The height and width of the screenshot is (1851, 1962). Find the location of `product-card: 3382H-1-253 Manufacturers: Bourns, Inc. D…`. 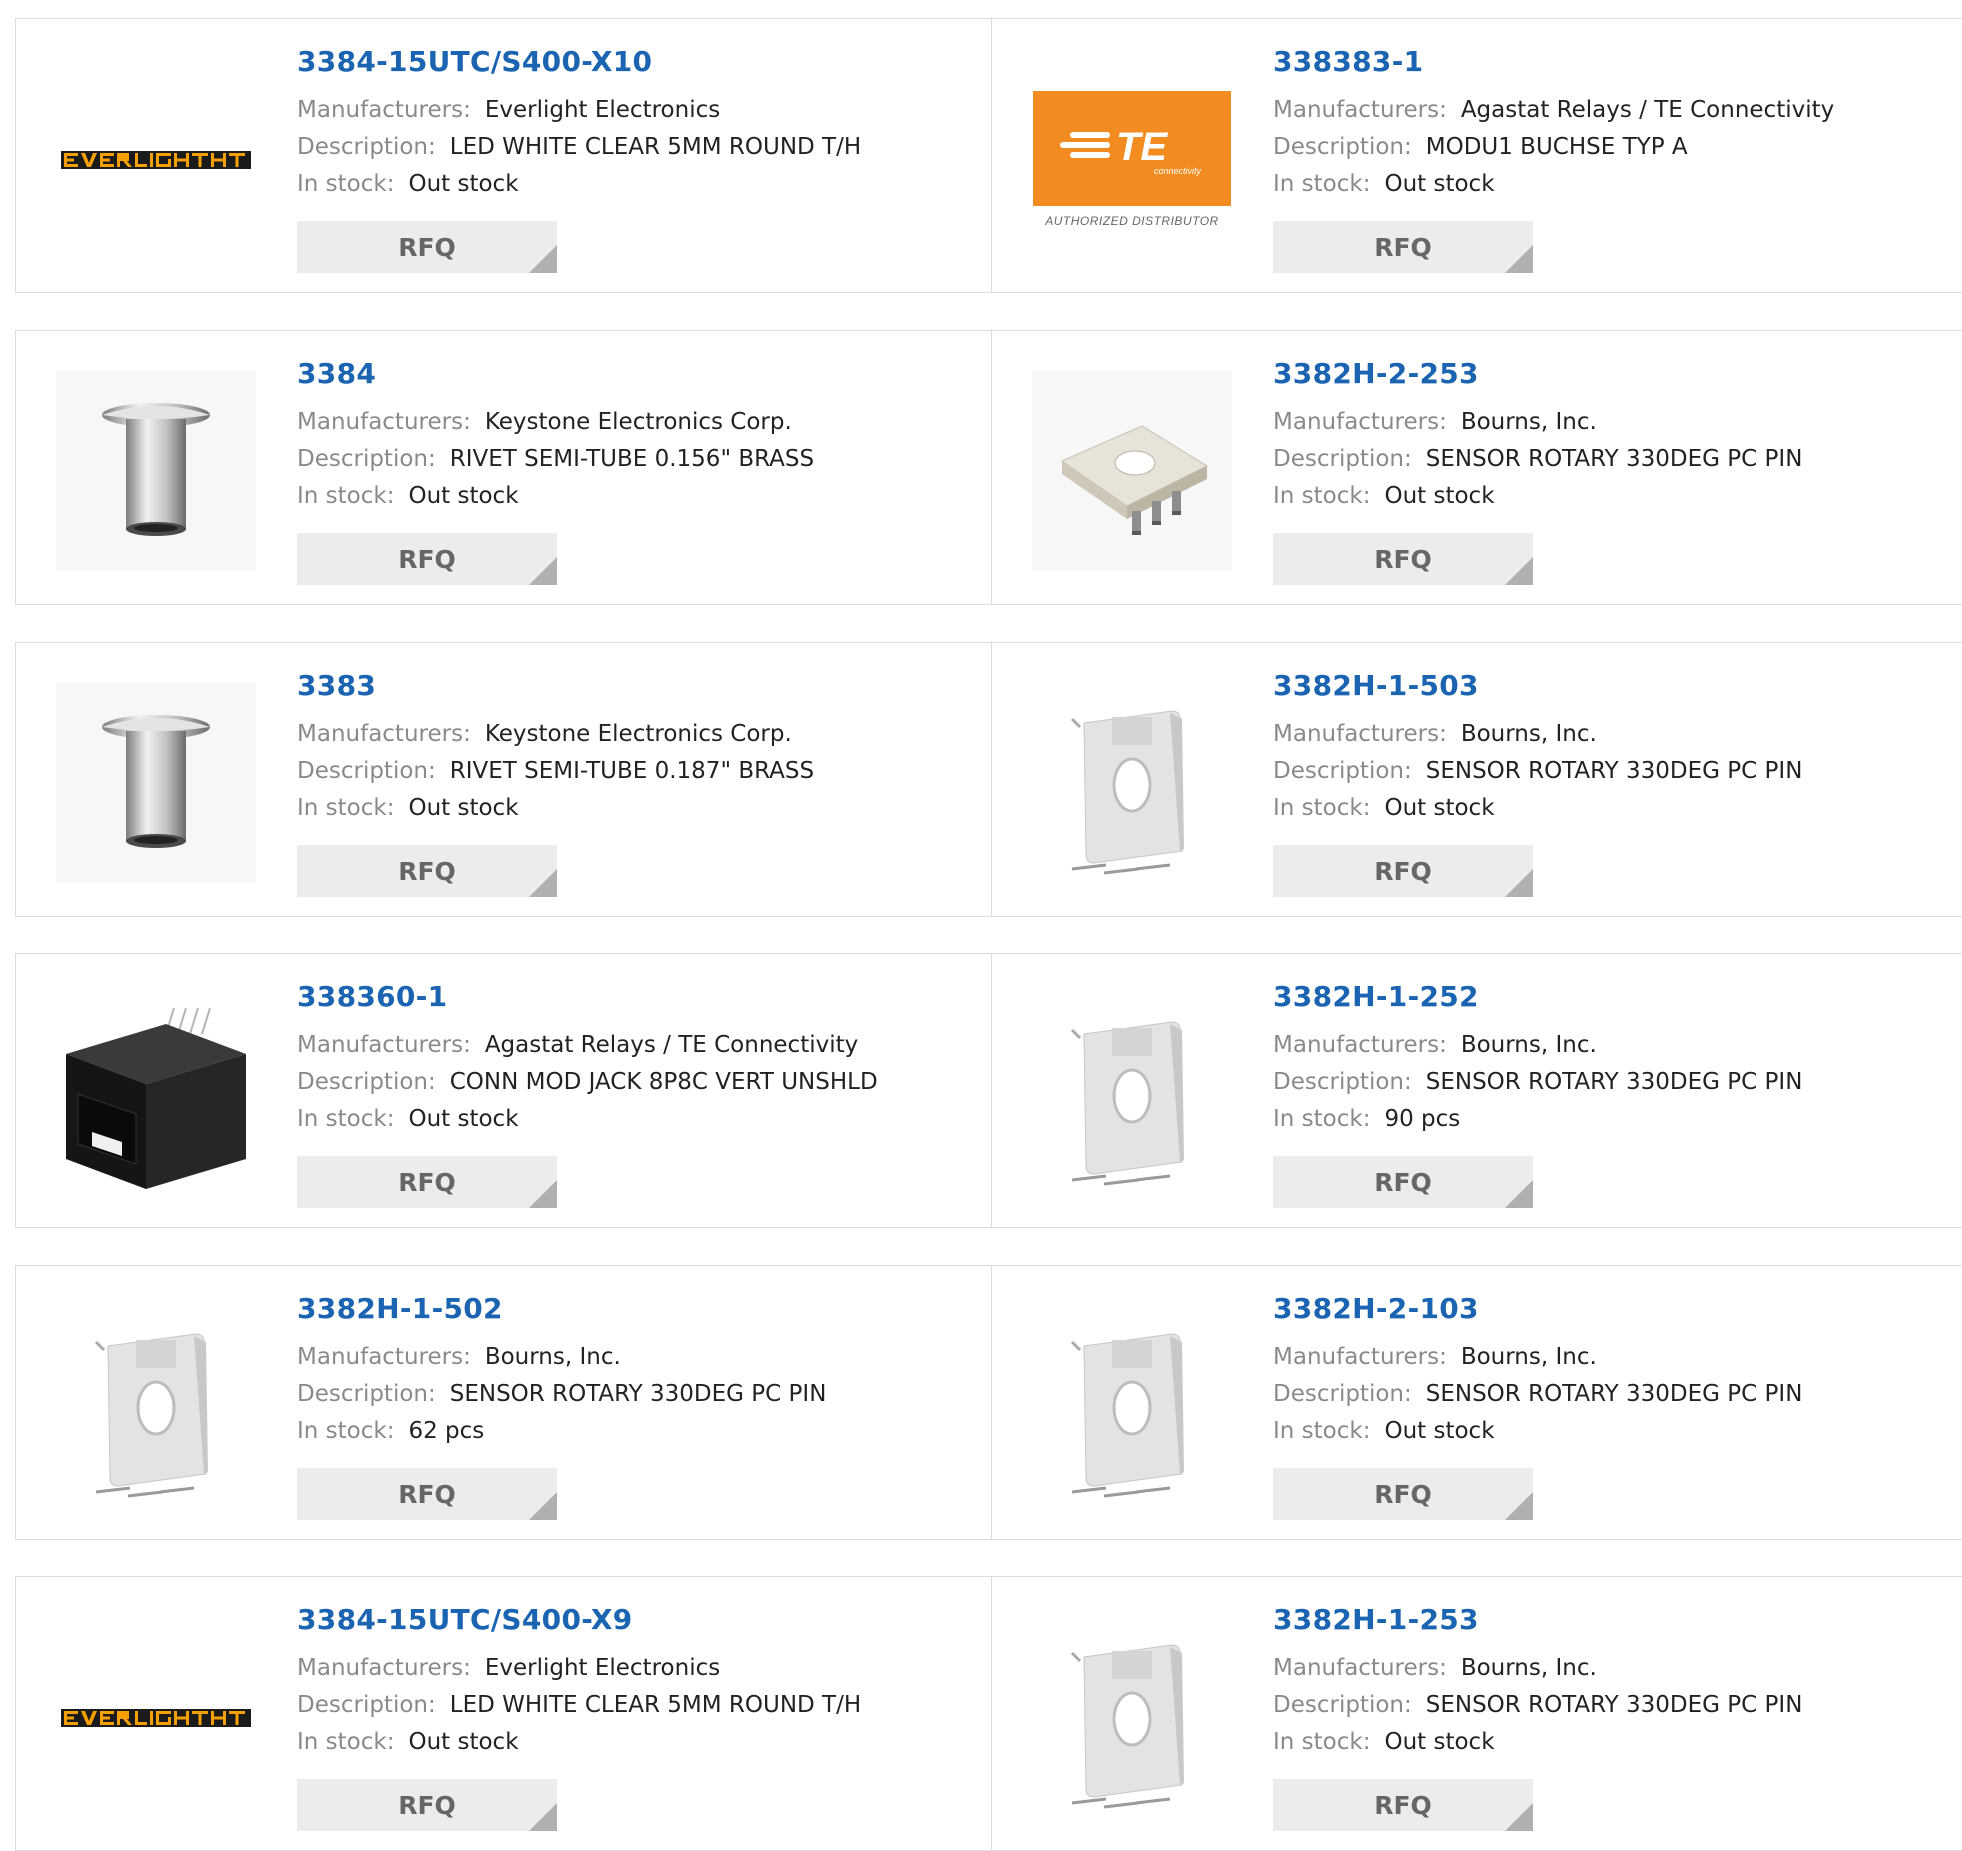

product-card: 3382H-1-253 Manufacturers: Bourns, Inc. D… is located at coordinates (1477, 1713).